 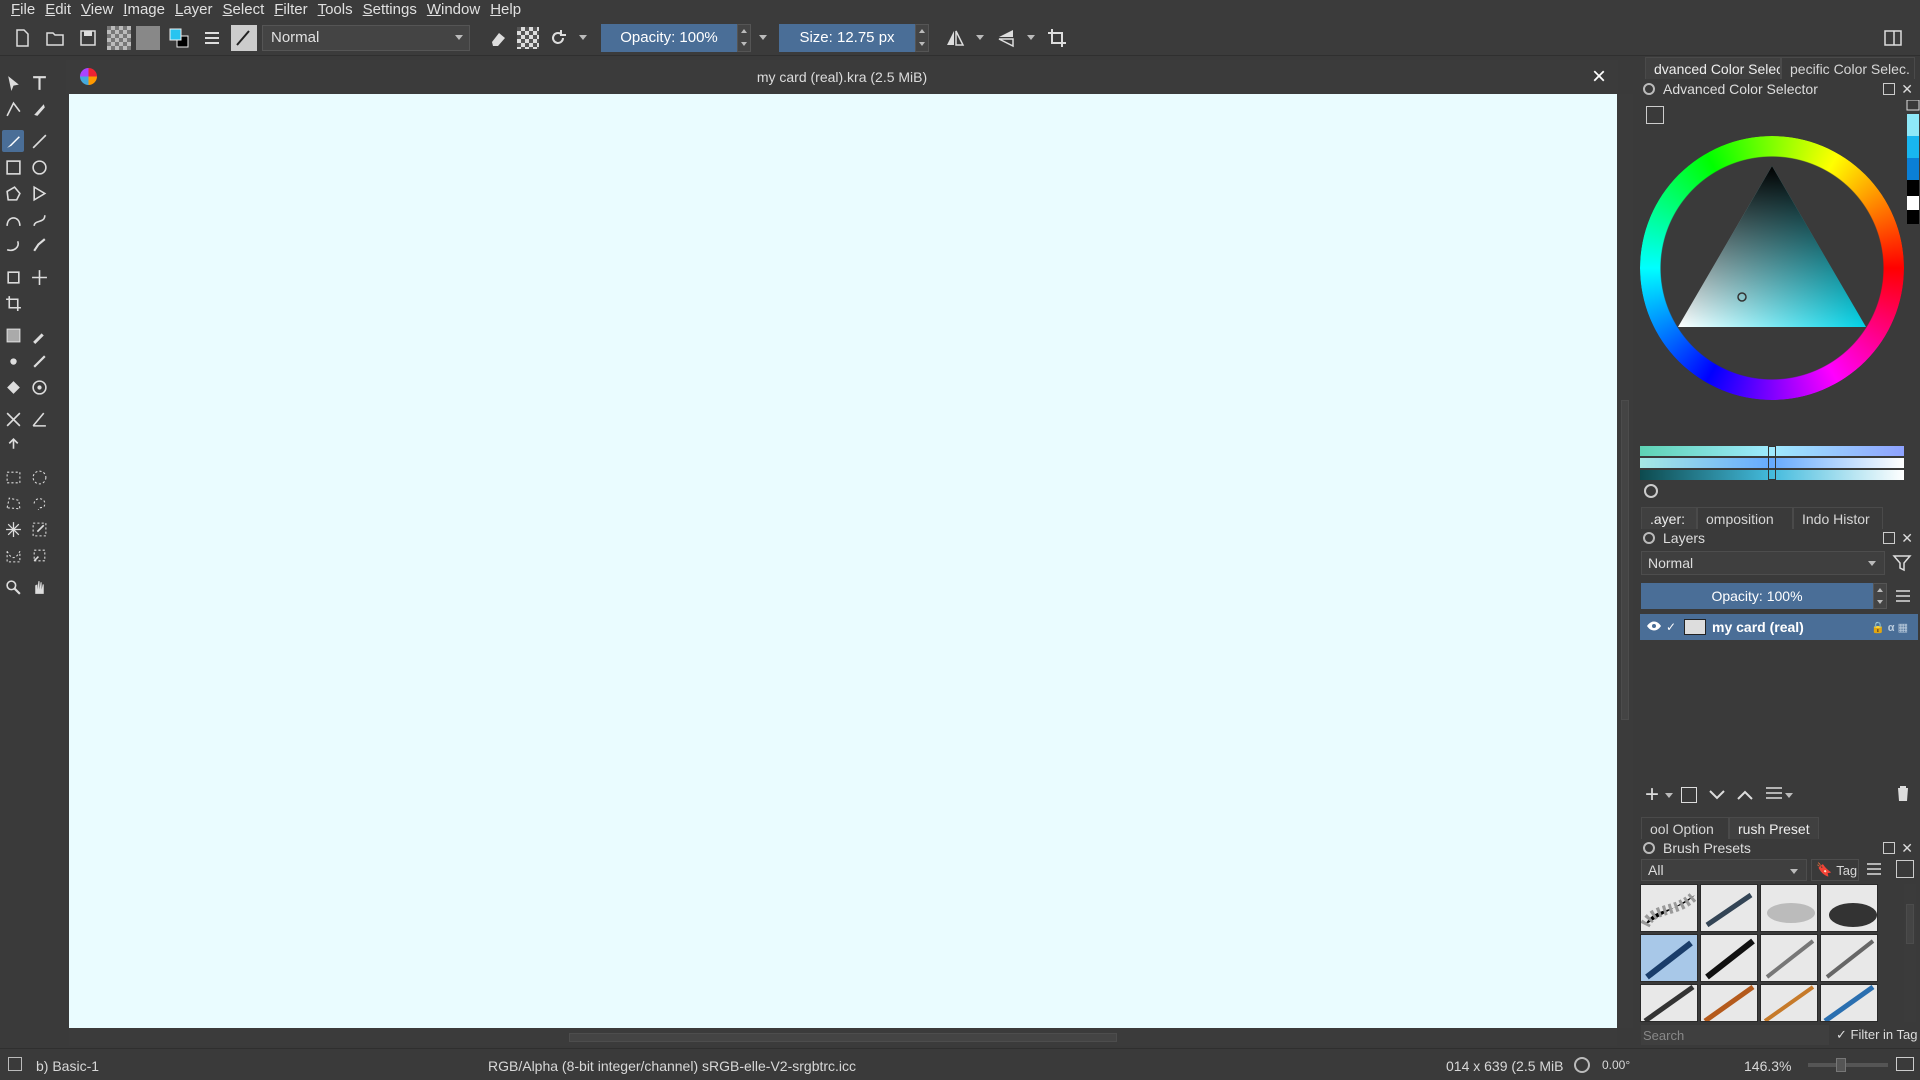 I want to click on tab-brush-presets: rush Preset, so click(x=1774, y=828).